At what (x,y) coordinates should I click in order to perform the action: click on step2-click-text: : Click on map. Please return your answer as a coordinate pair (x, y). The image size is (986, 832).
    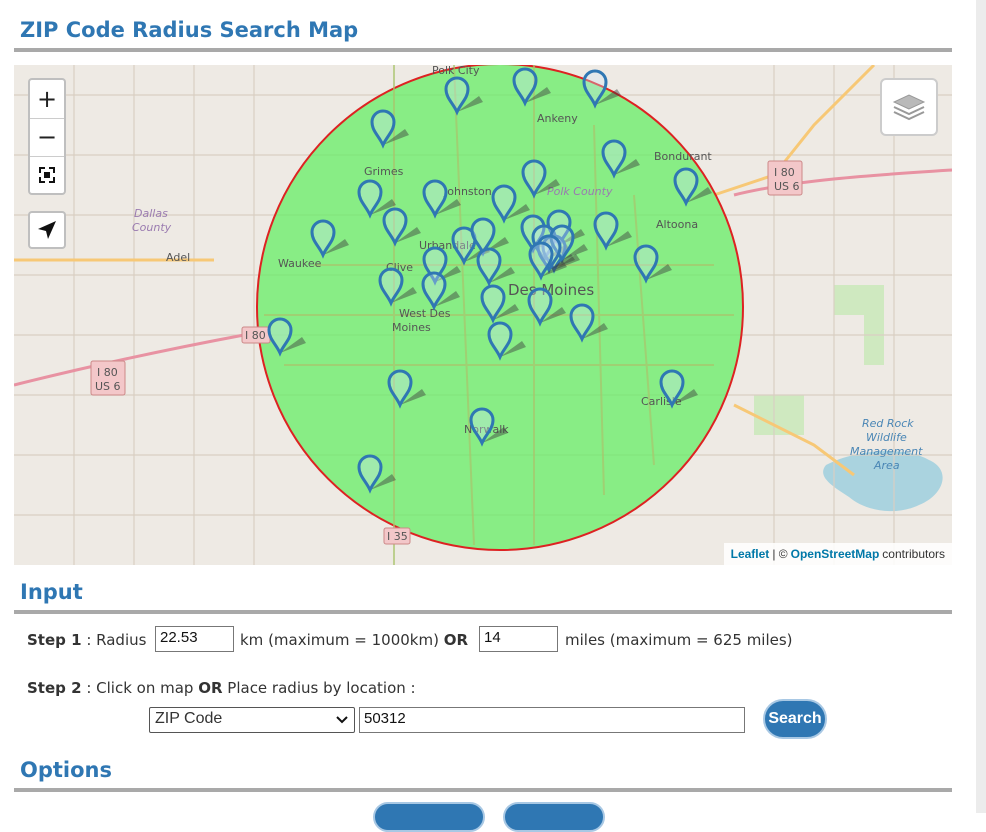
    Looking at the image, I should click on (140, 688).